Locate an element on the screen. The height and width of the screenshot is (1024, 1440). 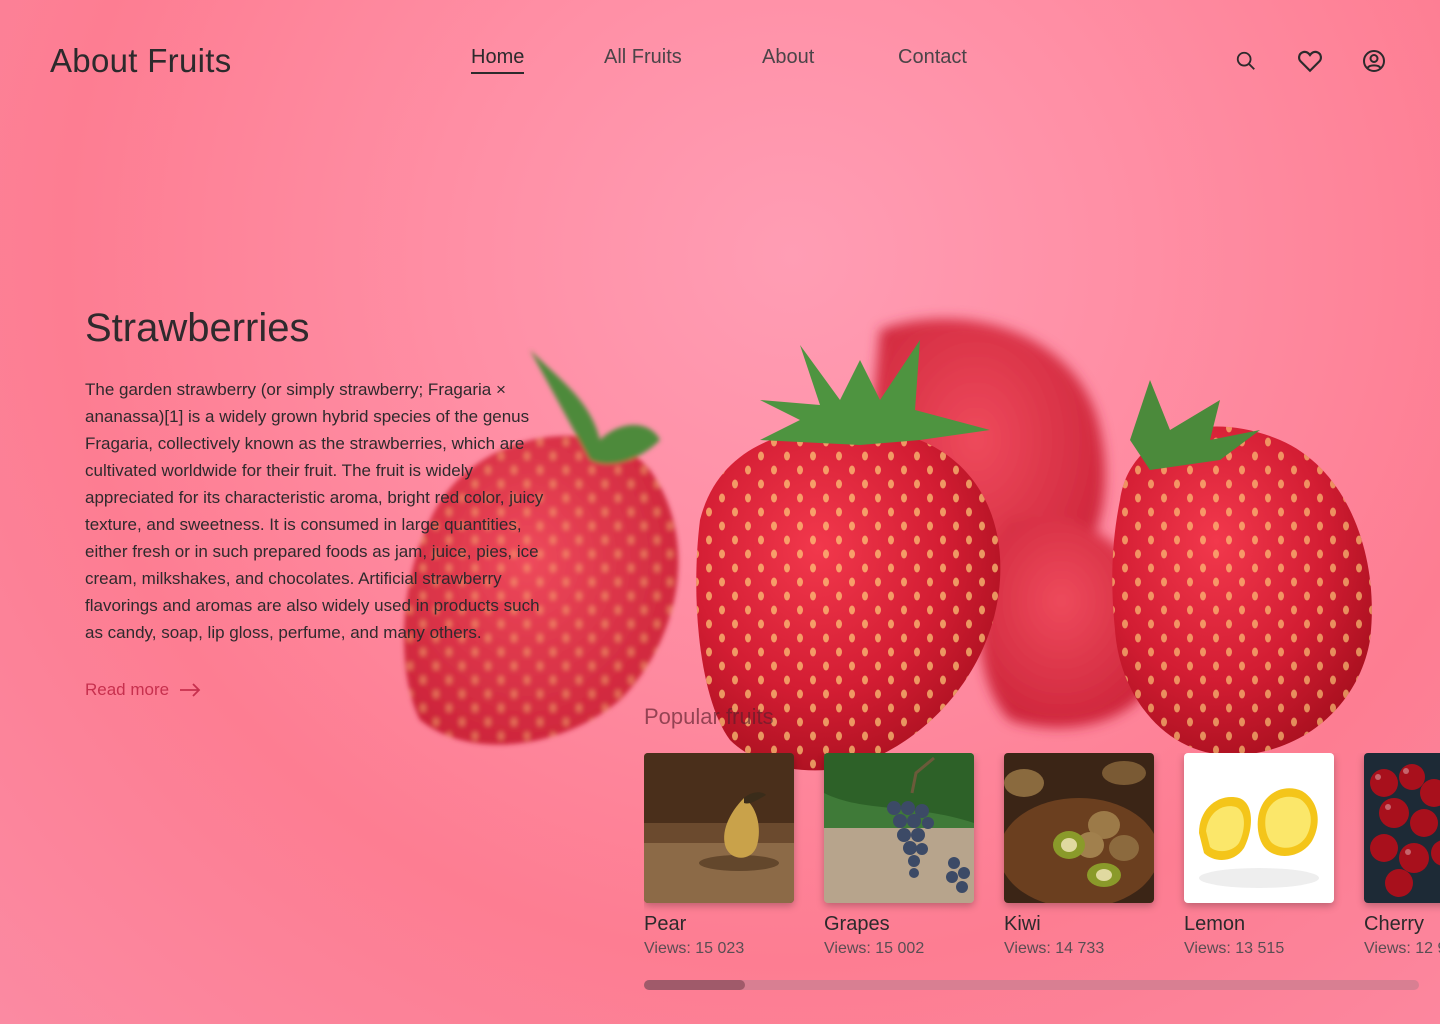
page-title: Strawberries is located at coordinates (197, 328).